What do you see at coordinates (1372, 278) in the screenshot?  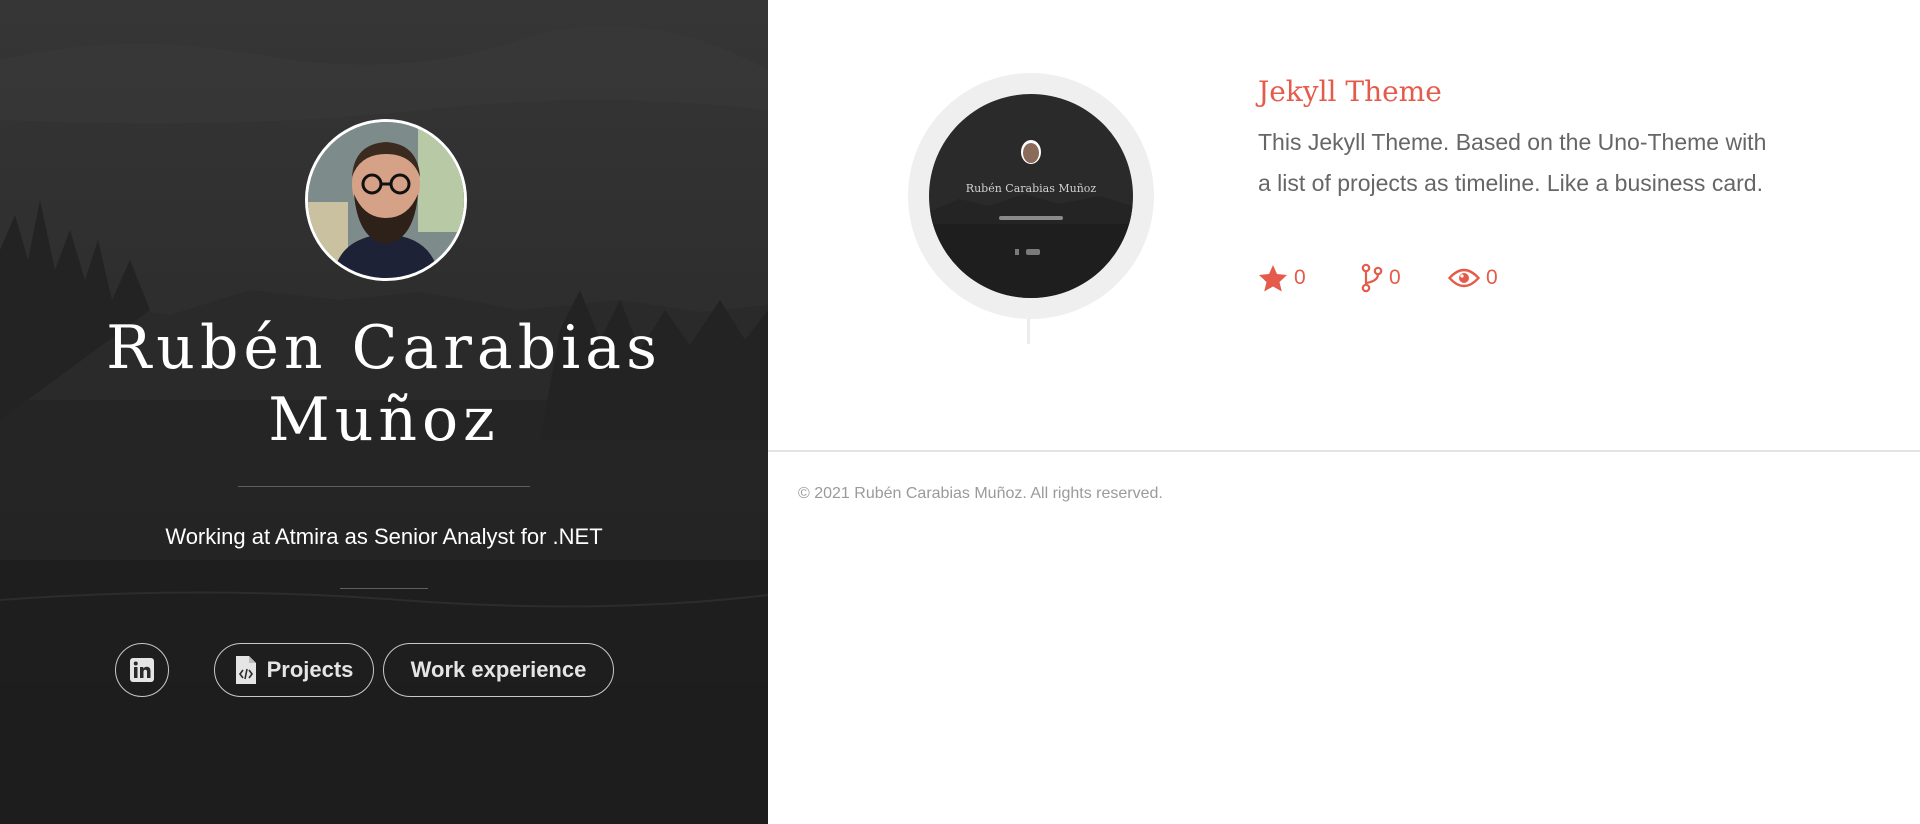 I see `fork-icon` at bounding box center [1372, 278].